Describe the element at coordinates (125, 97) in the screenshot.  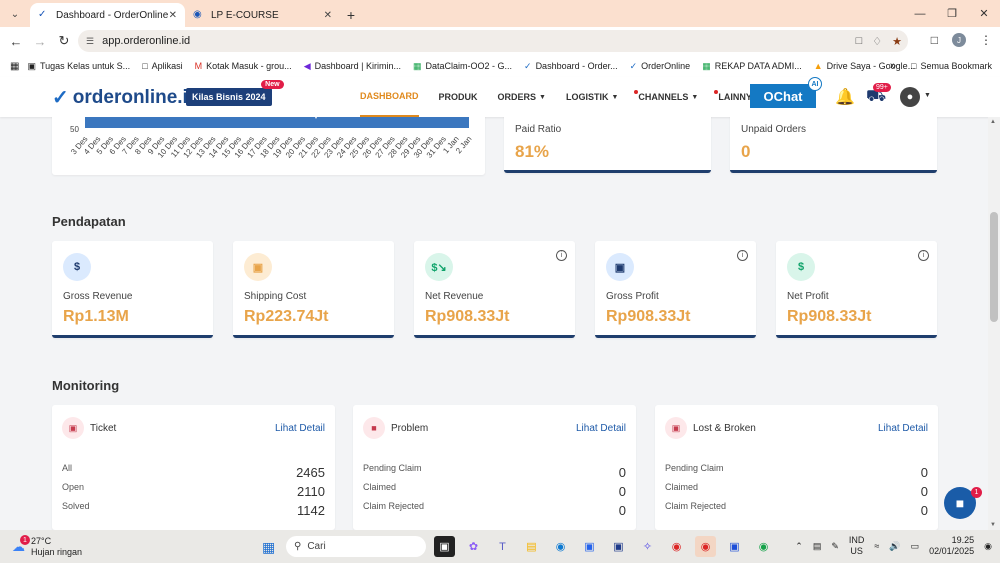
I see `logo: ✓ orderonline.id` at that location.